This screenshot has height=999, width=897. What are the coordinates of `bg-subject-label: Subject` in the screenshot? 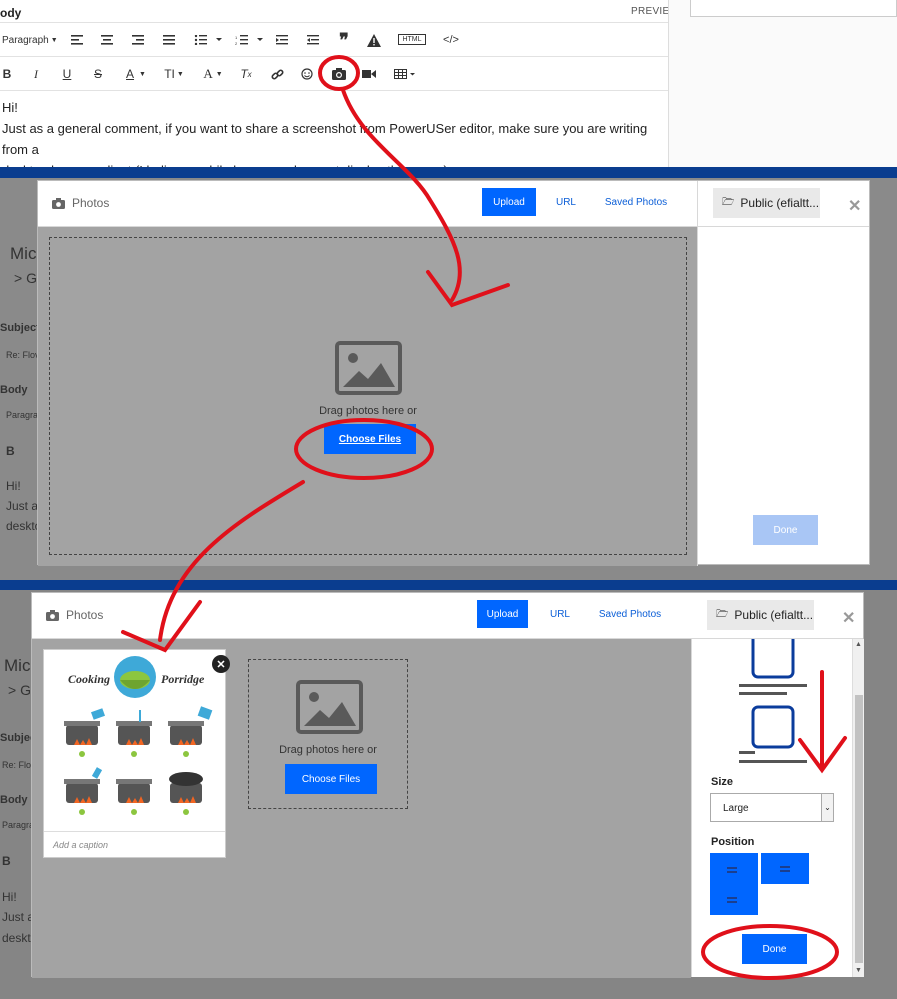 It's located at (20, 328).